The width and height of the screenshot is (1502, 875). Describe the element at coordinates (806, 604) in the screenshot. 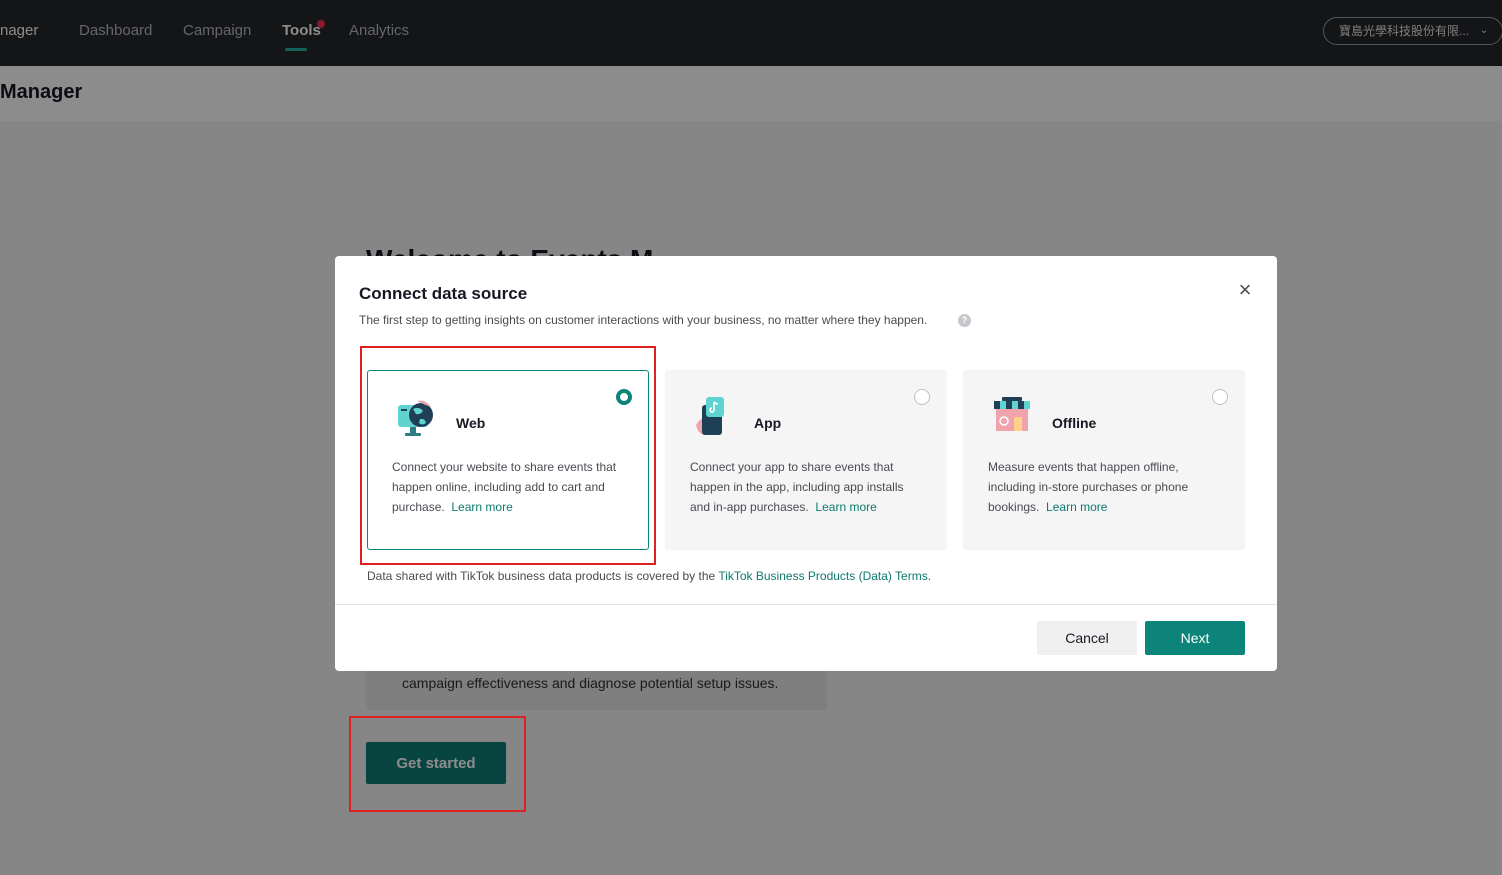

I see `dialog-footer-divider` at that location.